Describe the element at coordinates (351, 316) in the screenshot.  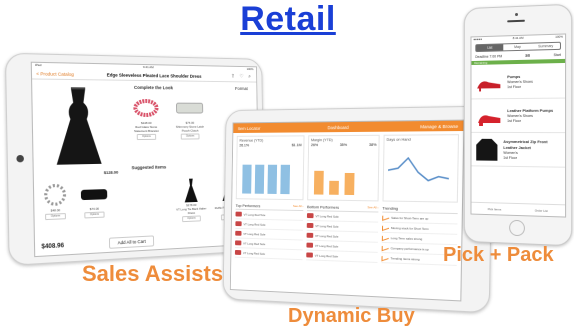
I see `dynamic-buy-label: Dynamic Buy` at that location.